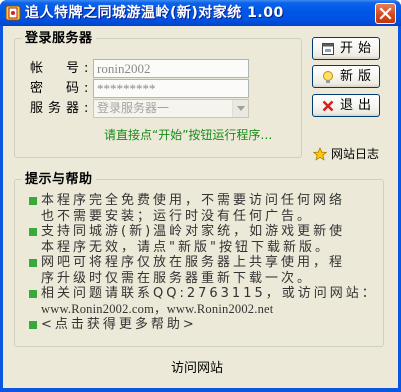  Describe the element at coordinates (186, 247) in the screenshot. I see `help-line: 本程序无效，请点"新版"按钮下载新版。` at that location.